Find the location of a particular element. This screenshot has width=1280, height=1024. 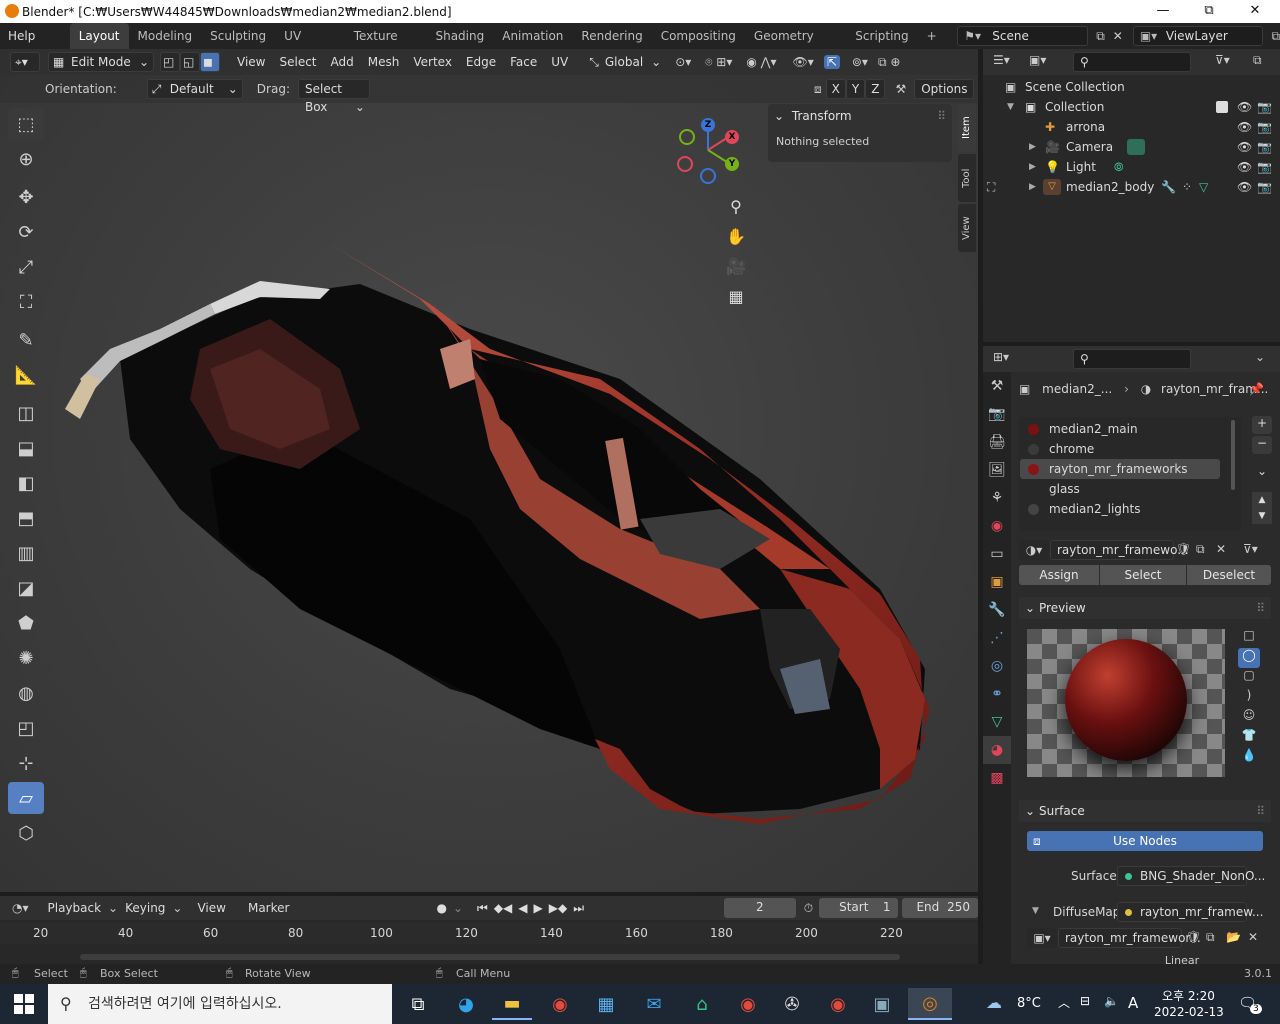

outliner-scene-collection: ▣ Scene Collection is located at coordinates (1131, 87).